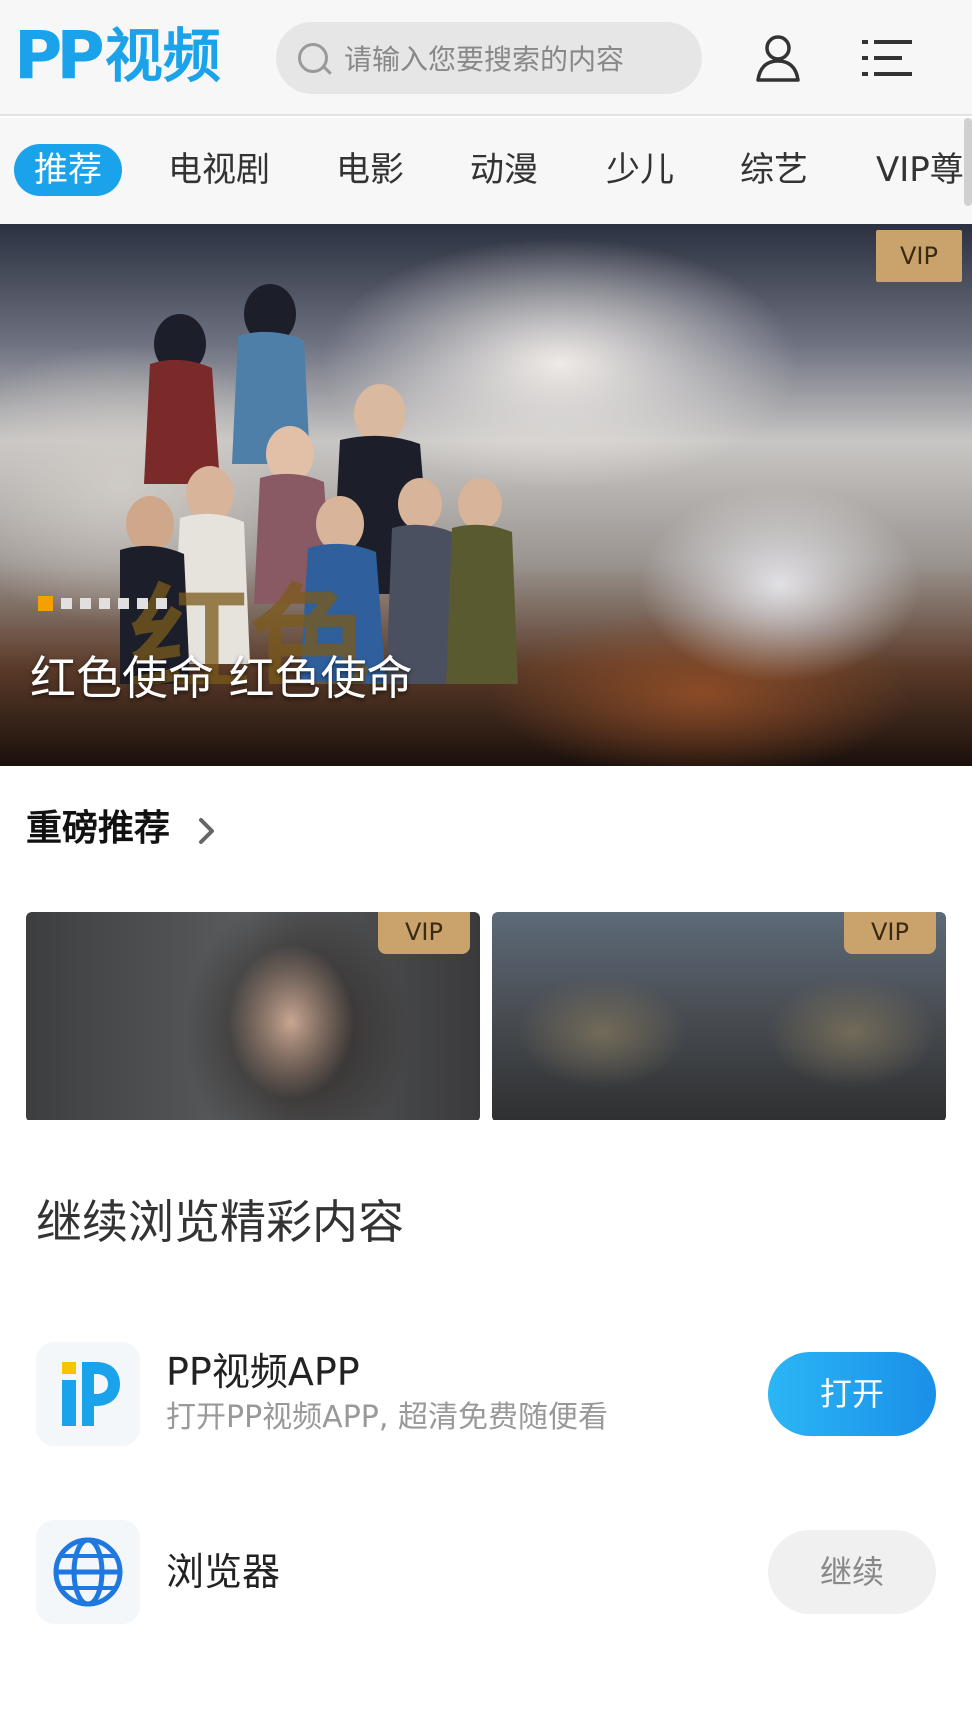 This screenshot has height=1728, width=972. What do you see at coordinates (387, 1417) in the screenshot?
I see `option-description: 打开PP视频APP, 超清免费随便看` at bounding box center [387, 1417].